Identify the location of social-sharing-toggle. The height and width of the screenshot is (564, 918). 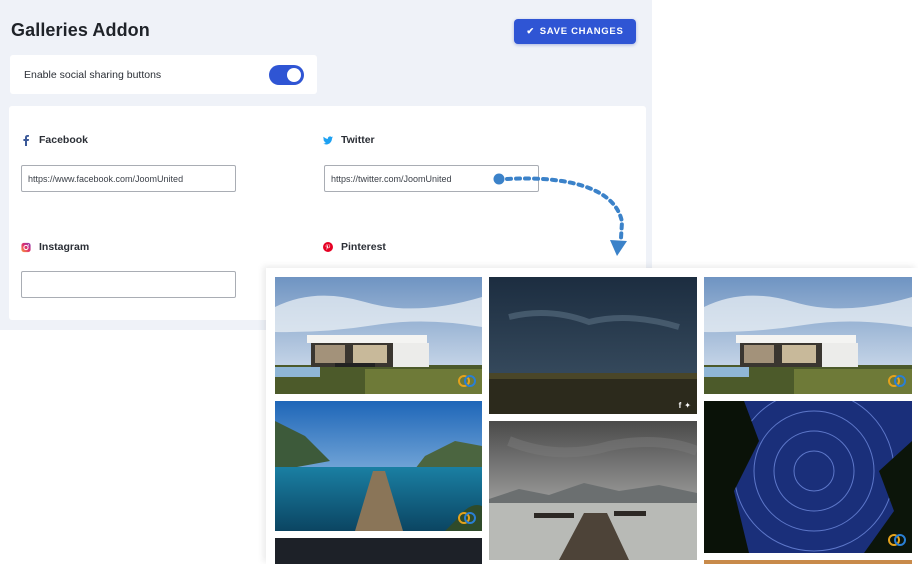
(286, 75).